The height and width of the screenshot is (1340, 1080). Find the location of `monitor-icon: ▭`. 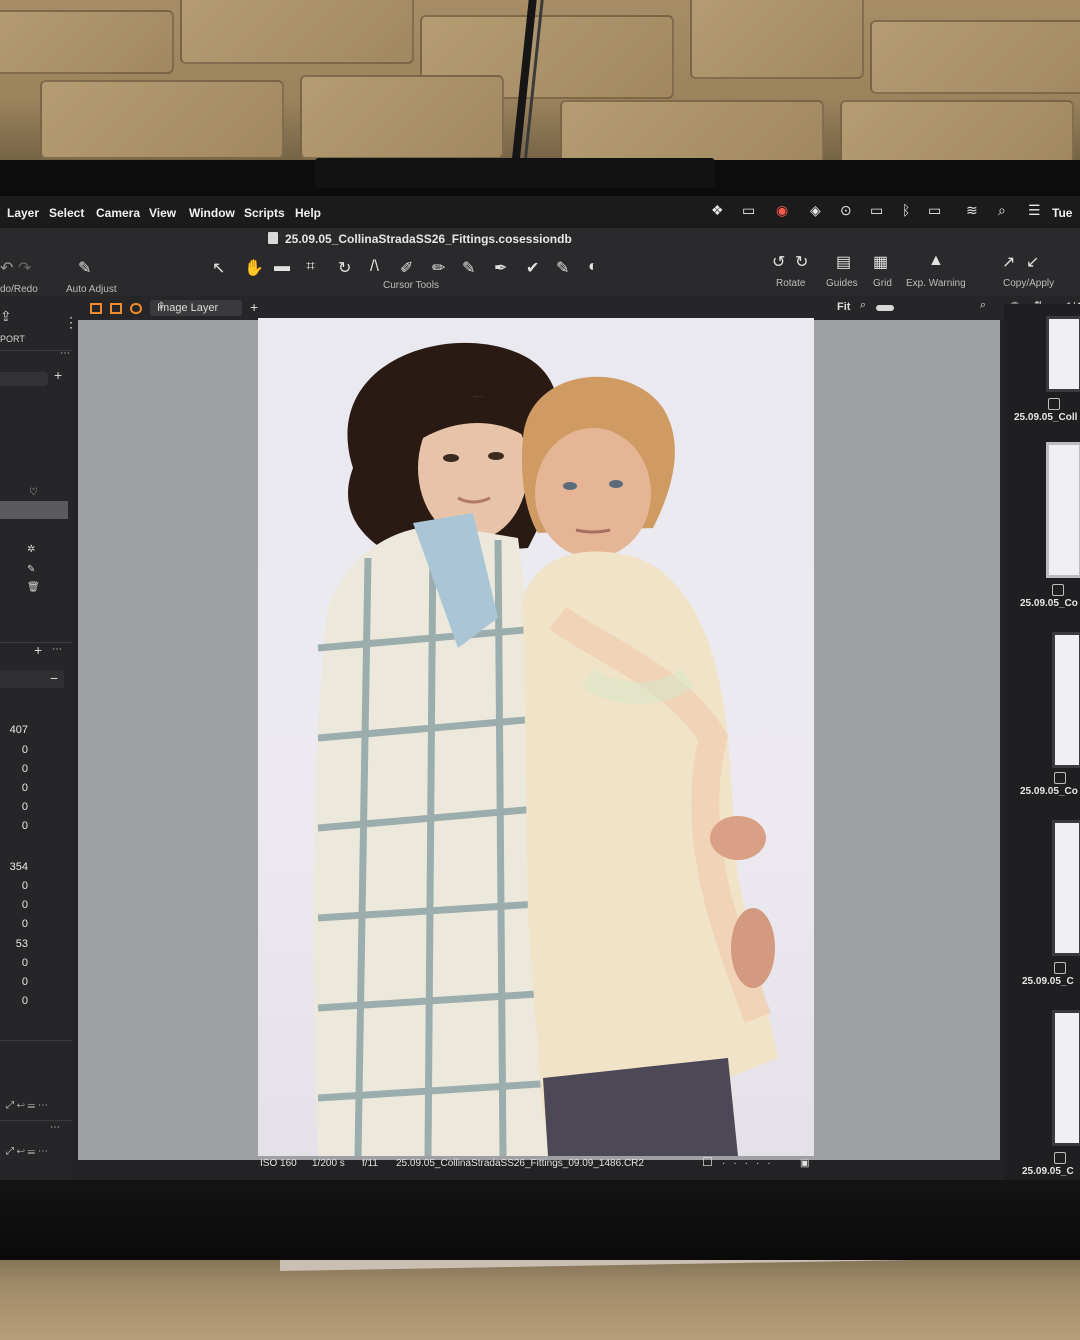

monitor-icon: ▭ is located at coordinates (876, 210).